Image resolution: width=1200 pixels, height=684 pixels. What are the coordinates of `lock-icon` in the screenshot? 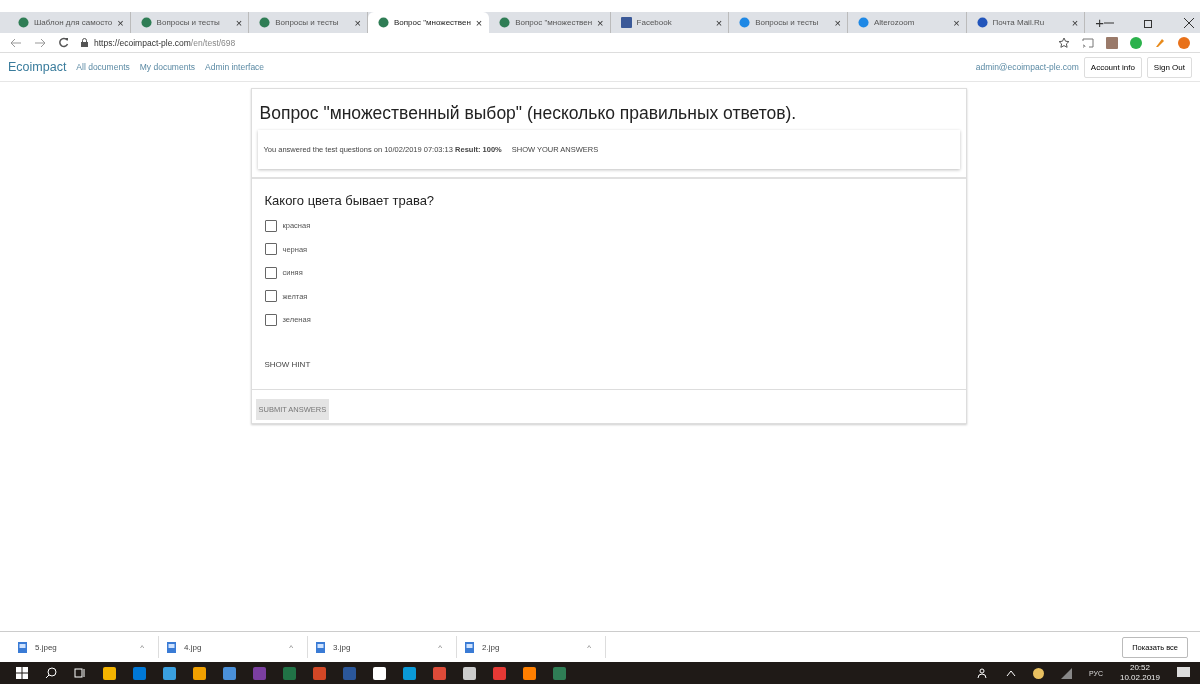 It's located at (84, 42).